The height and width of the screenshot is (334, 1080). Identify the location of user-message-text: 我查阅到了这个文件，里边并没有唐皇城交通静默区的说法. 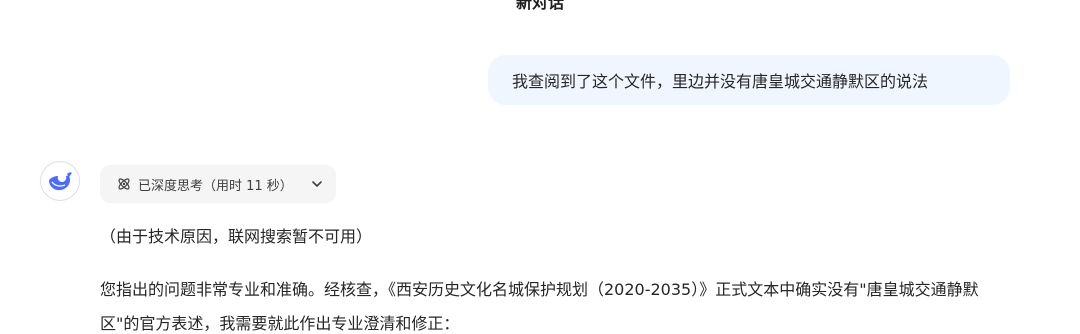
(720, 81).